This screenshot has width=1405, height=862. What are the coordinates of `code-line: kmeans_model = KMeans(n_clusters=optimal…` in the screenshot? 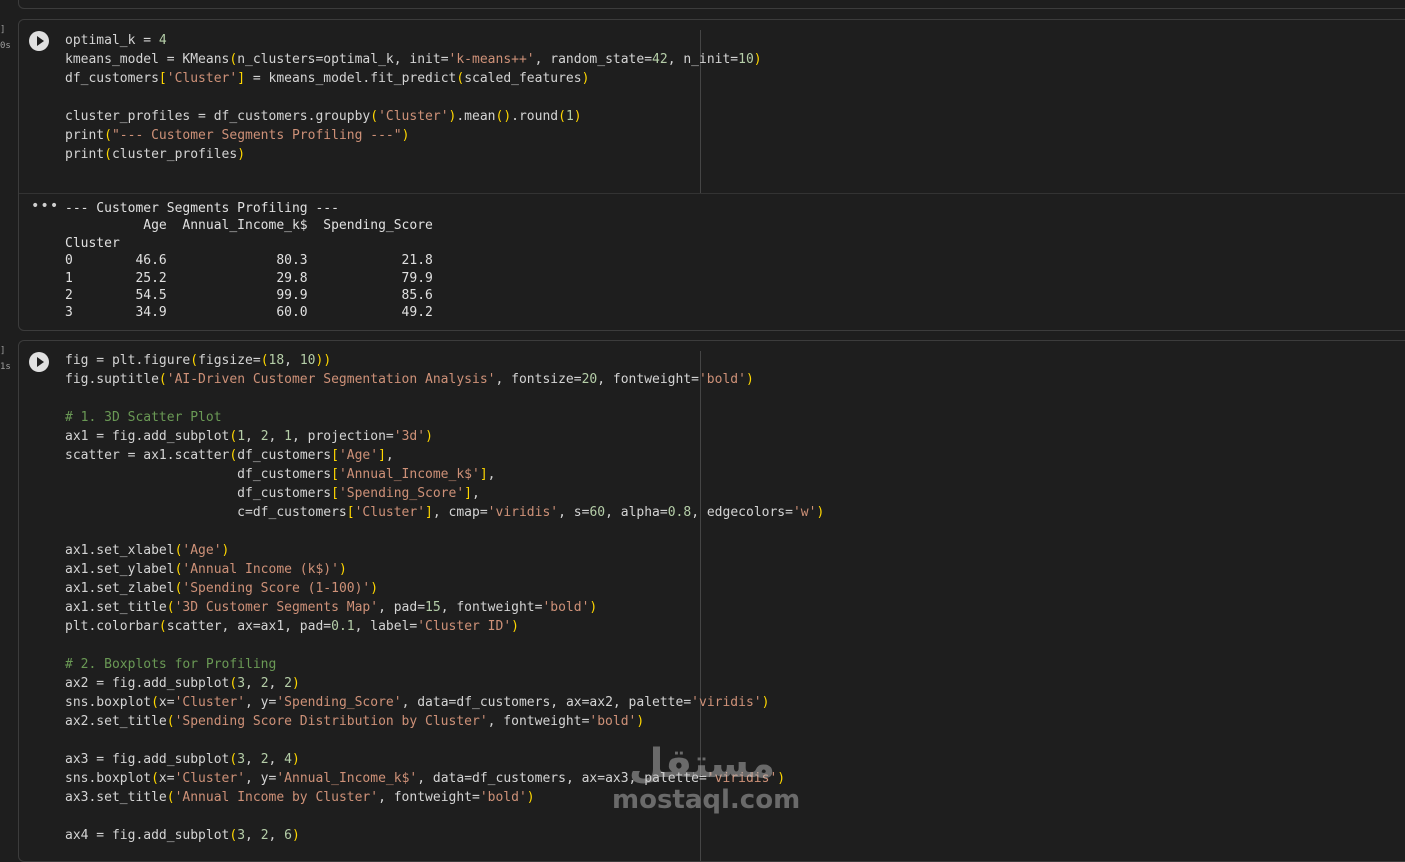 It's located at (413, 59).